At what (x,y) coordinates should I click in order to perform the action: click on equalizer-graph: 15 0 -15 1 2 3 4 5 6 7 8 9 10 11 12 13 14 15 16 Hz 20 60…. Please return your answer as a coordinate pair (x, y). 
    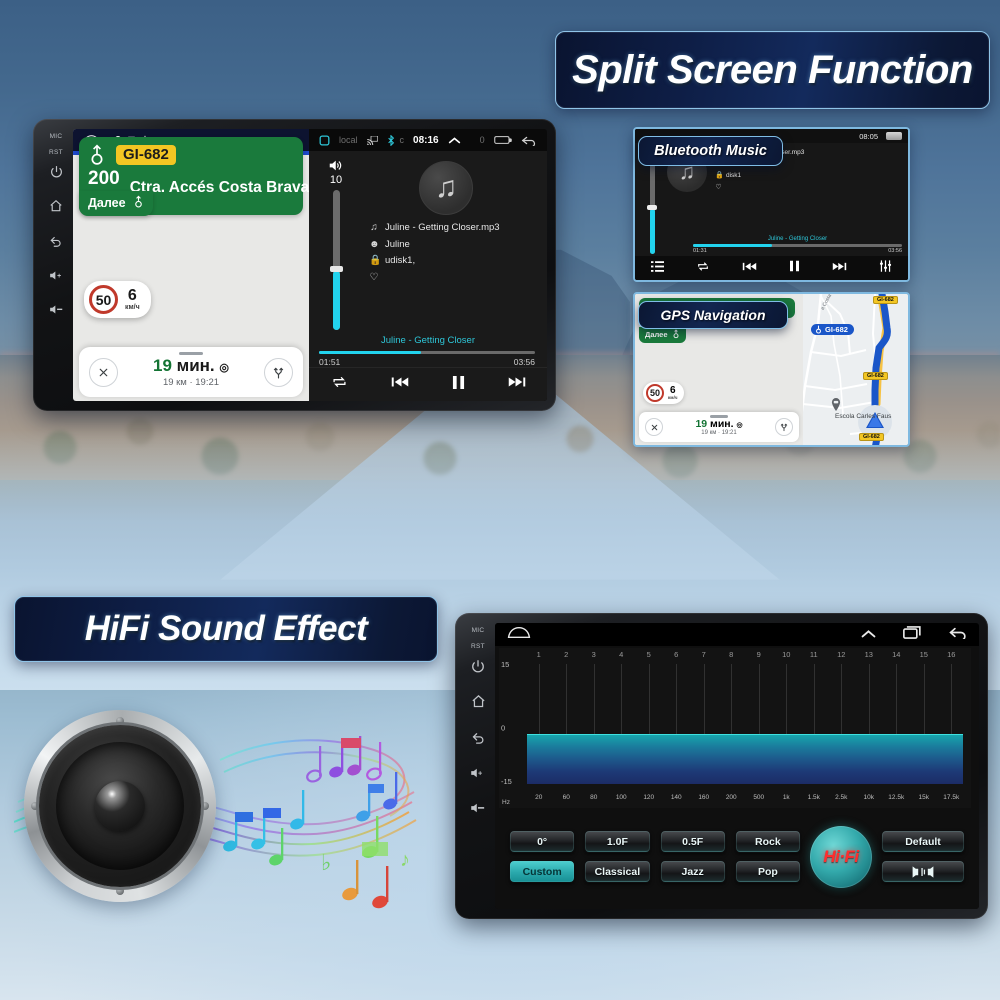
    Looking at the image, I should click on (735, 728).